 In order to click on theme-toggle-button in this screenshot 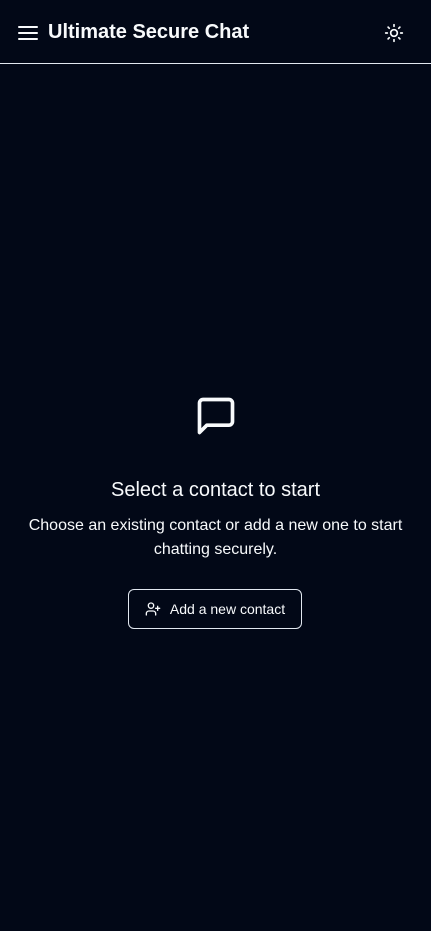, I will do `click(394, 33)`.